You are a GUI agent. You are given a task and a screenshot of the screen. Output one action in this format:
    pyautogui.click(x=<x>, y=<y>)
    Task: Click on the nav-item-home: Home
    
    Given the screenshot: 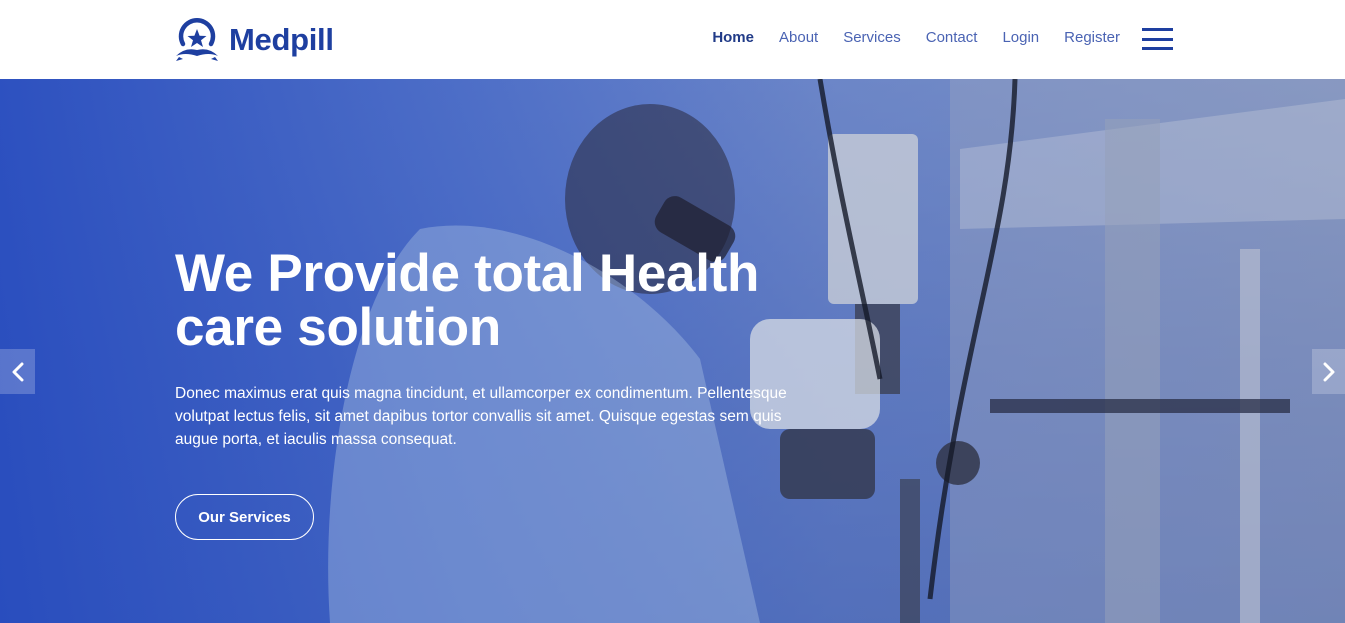 What is the action you would take?
    pyautogui.click(x=733, y=38)
    